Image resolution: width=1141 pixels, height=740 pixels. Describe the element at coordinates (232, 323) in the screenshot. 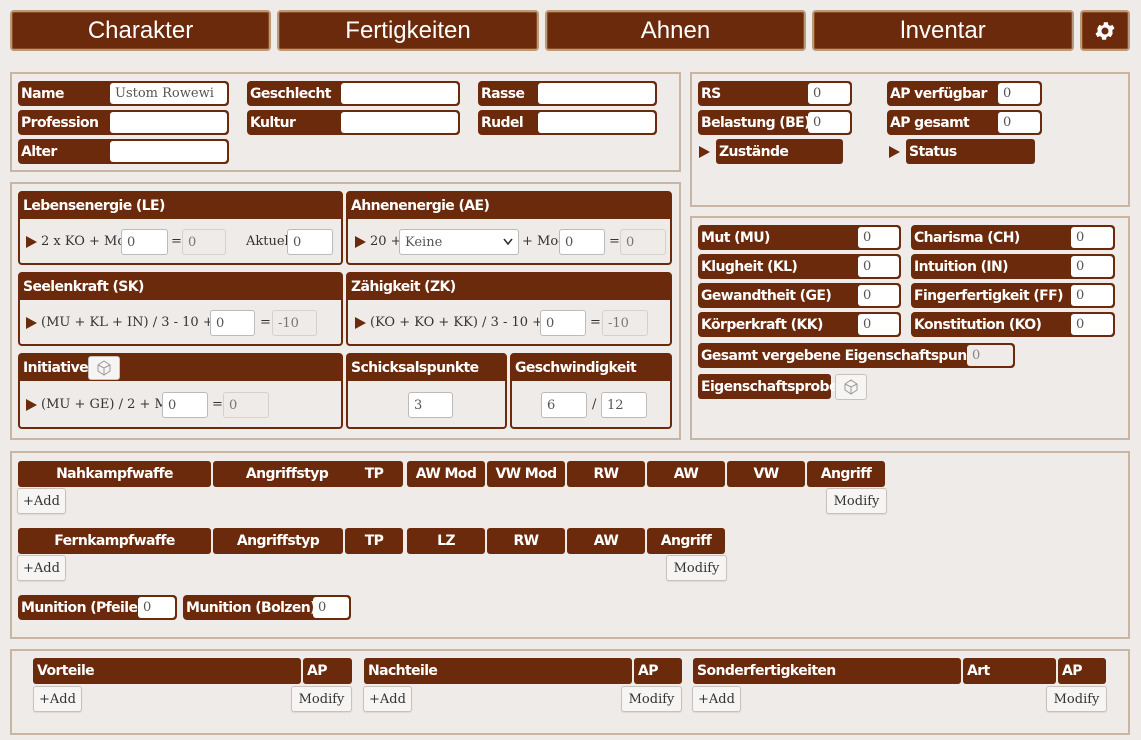

I see `sk-mod-input: 0` at that location.